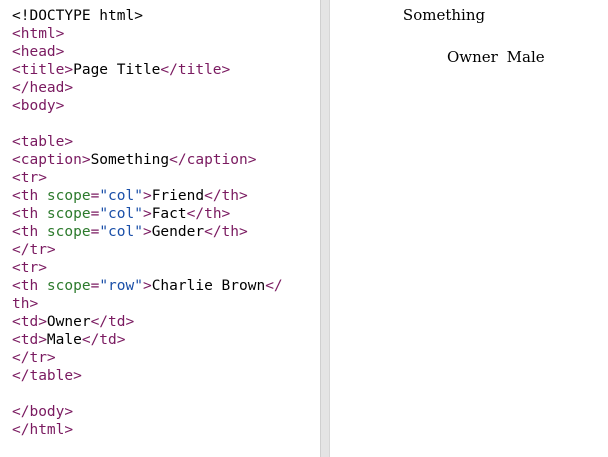  I want to click on code-token: </head>, so click(43, 88).